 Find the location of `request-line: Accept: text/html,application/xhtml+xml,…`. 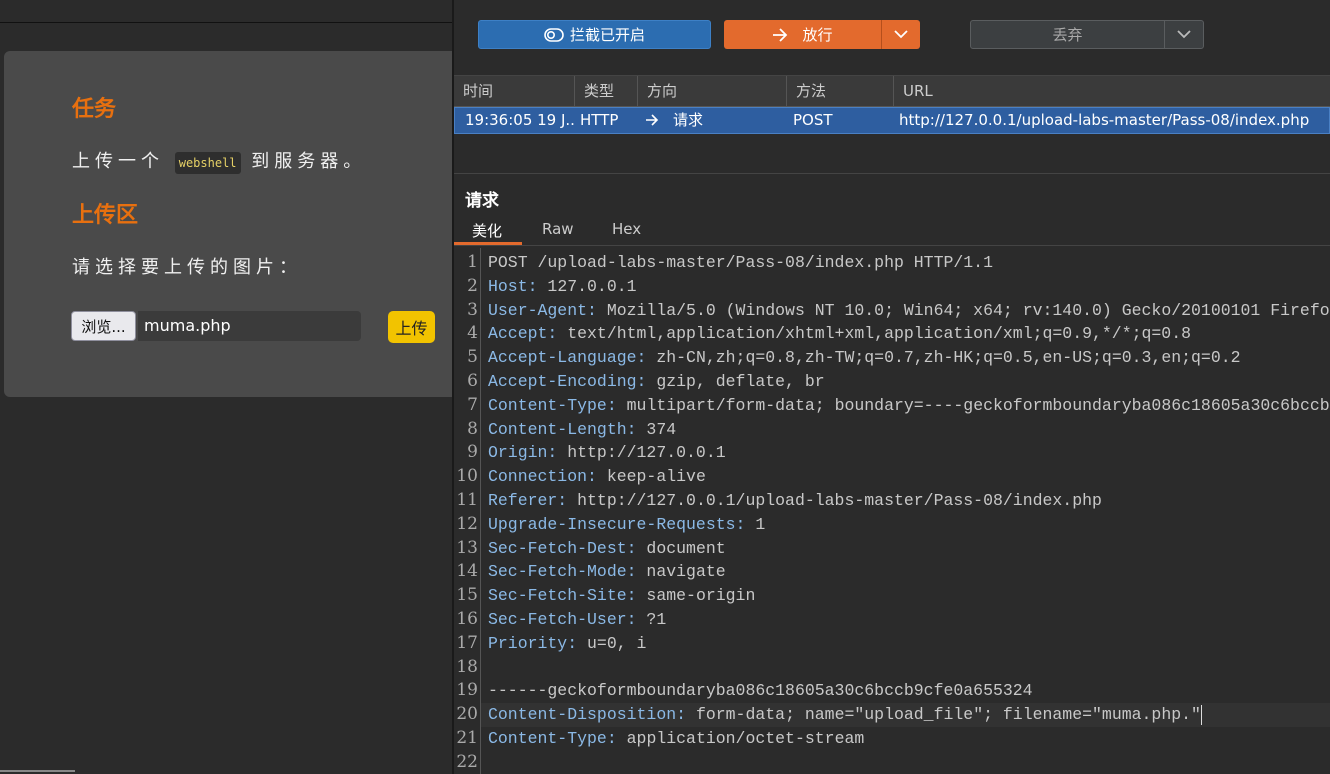

request-line: Accept: text/html,application/xhtml+xml,… is located at coordinates (839, 334).